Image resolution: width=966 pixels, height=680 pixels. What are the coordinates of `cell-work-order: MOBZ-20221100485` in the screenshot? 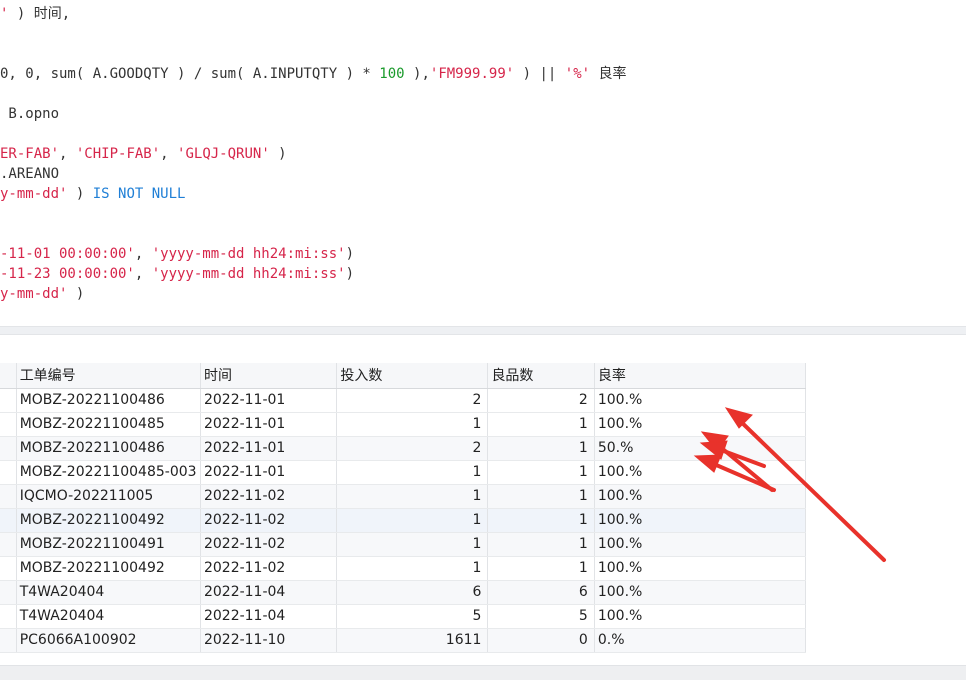 It's located at (108, 424).